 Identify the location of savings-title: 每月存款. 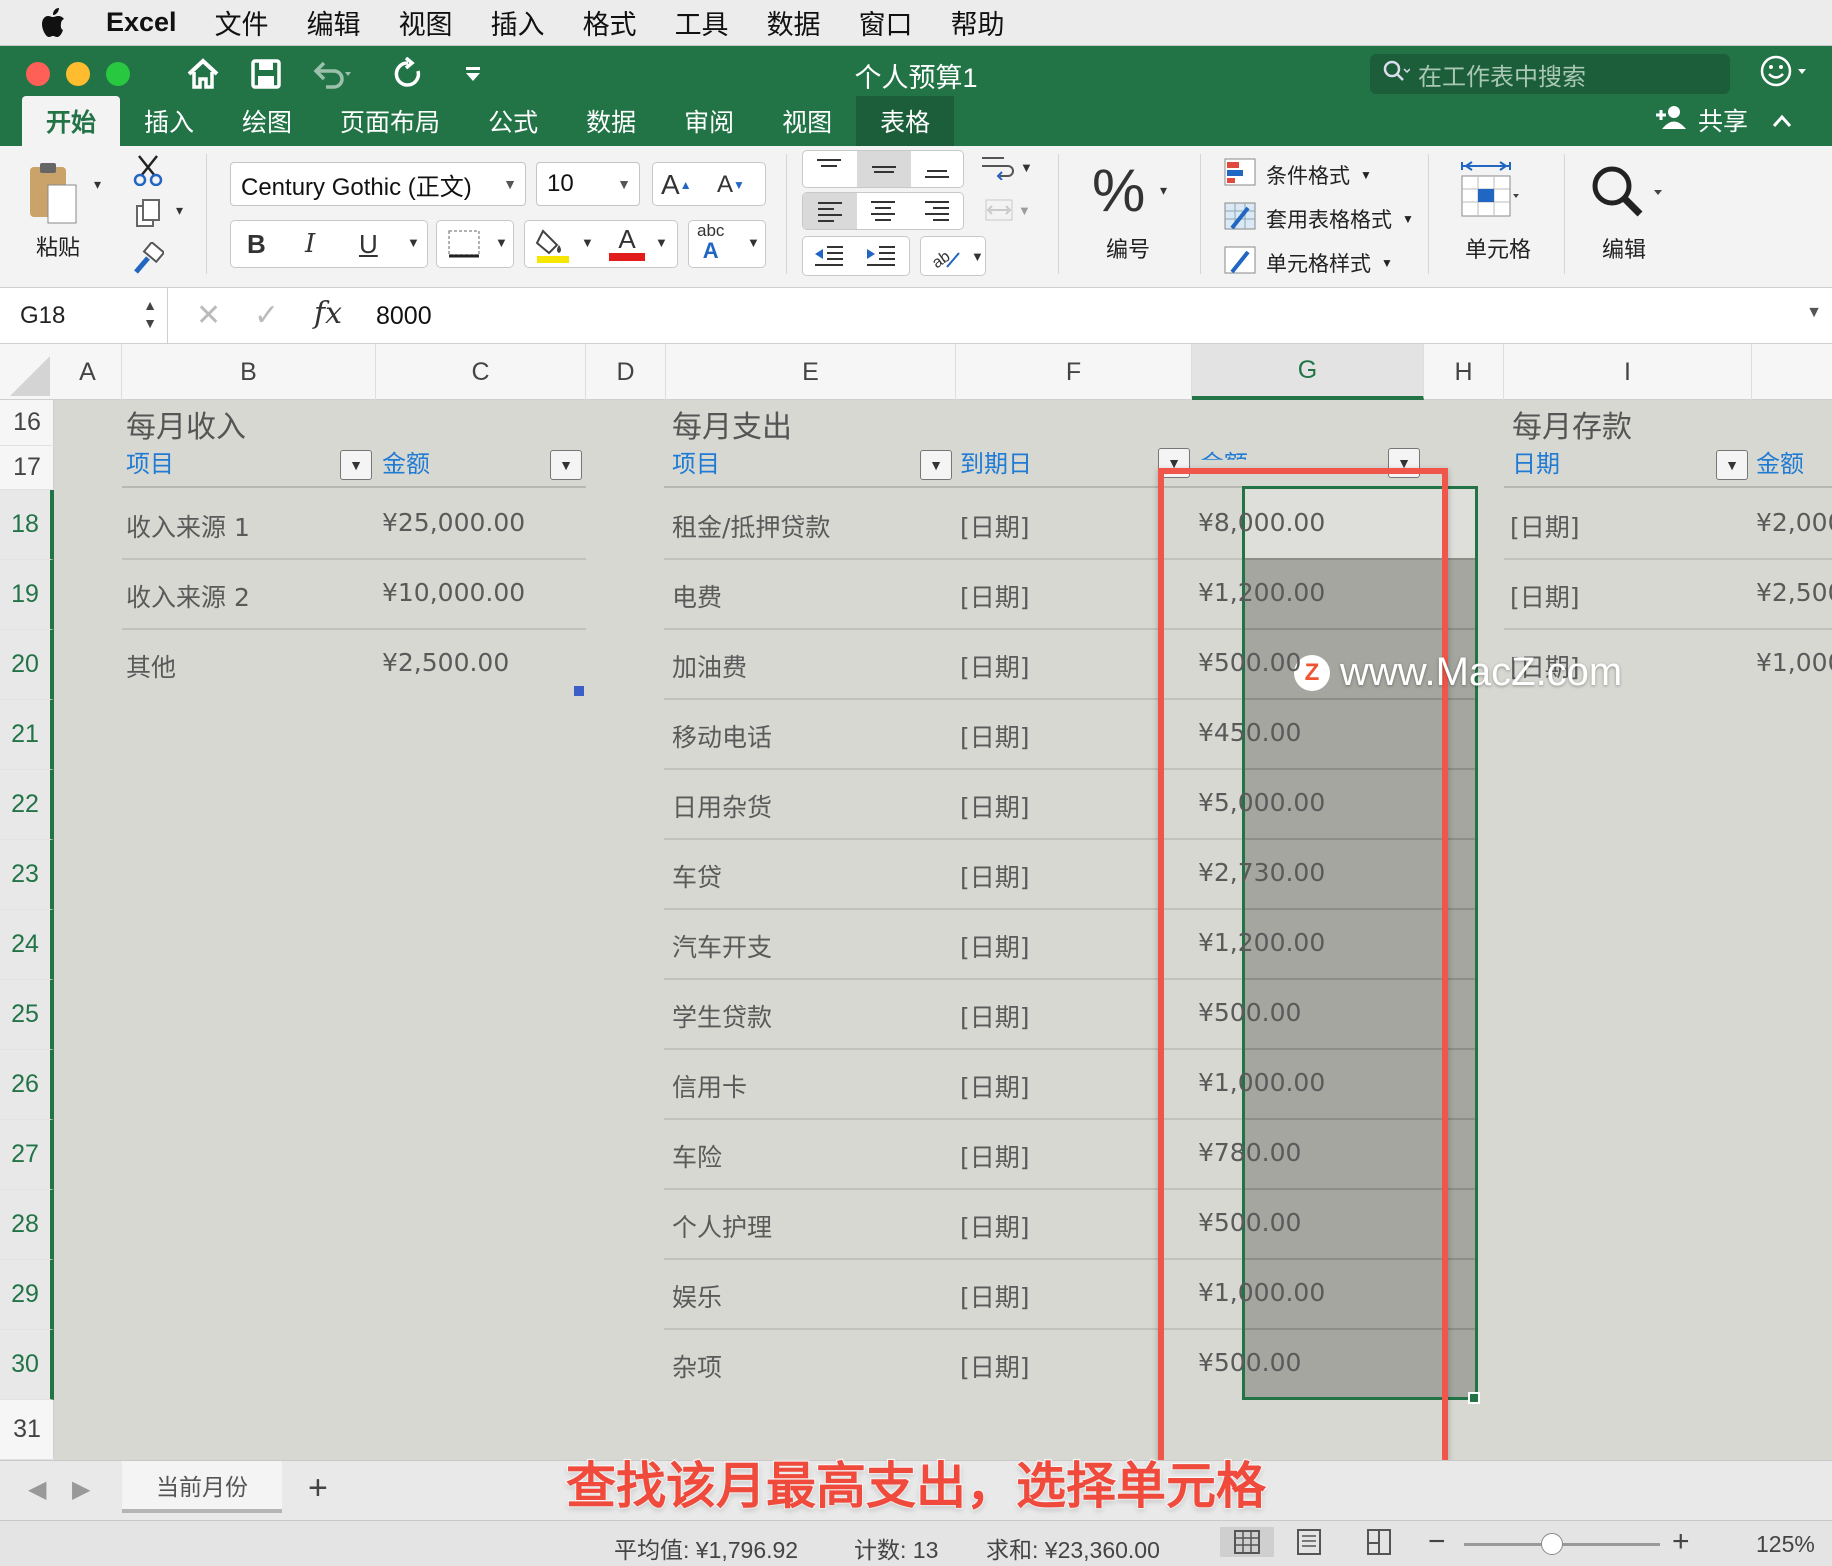
(1572, 424).